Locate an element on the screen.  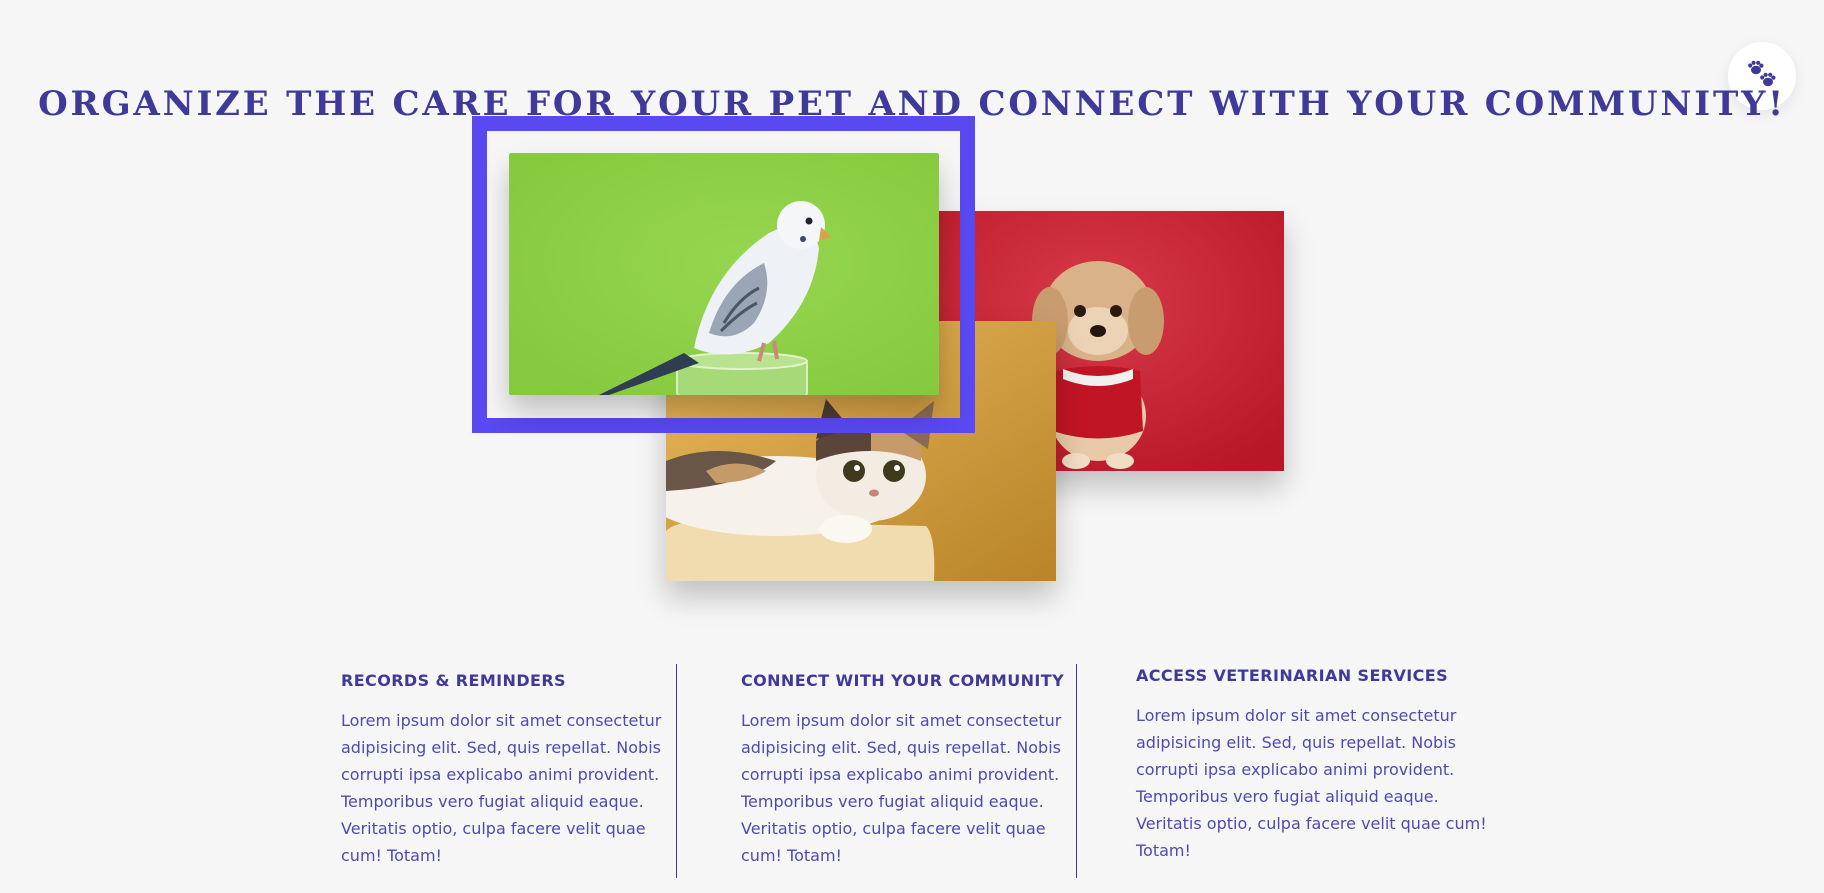
feature-title: CONNECT WITH YOUR COMMUNITY is located at coordinates (903, 680).